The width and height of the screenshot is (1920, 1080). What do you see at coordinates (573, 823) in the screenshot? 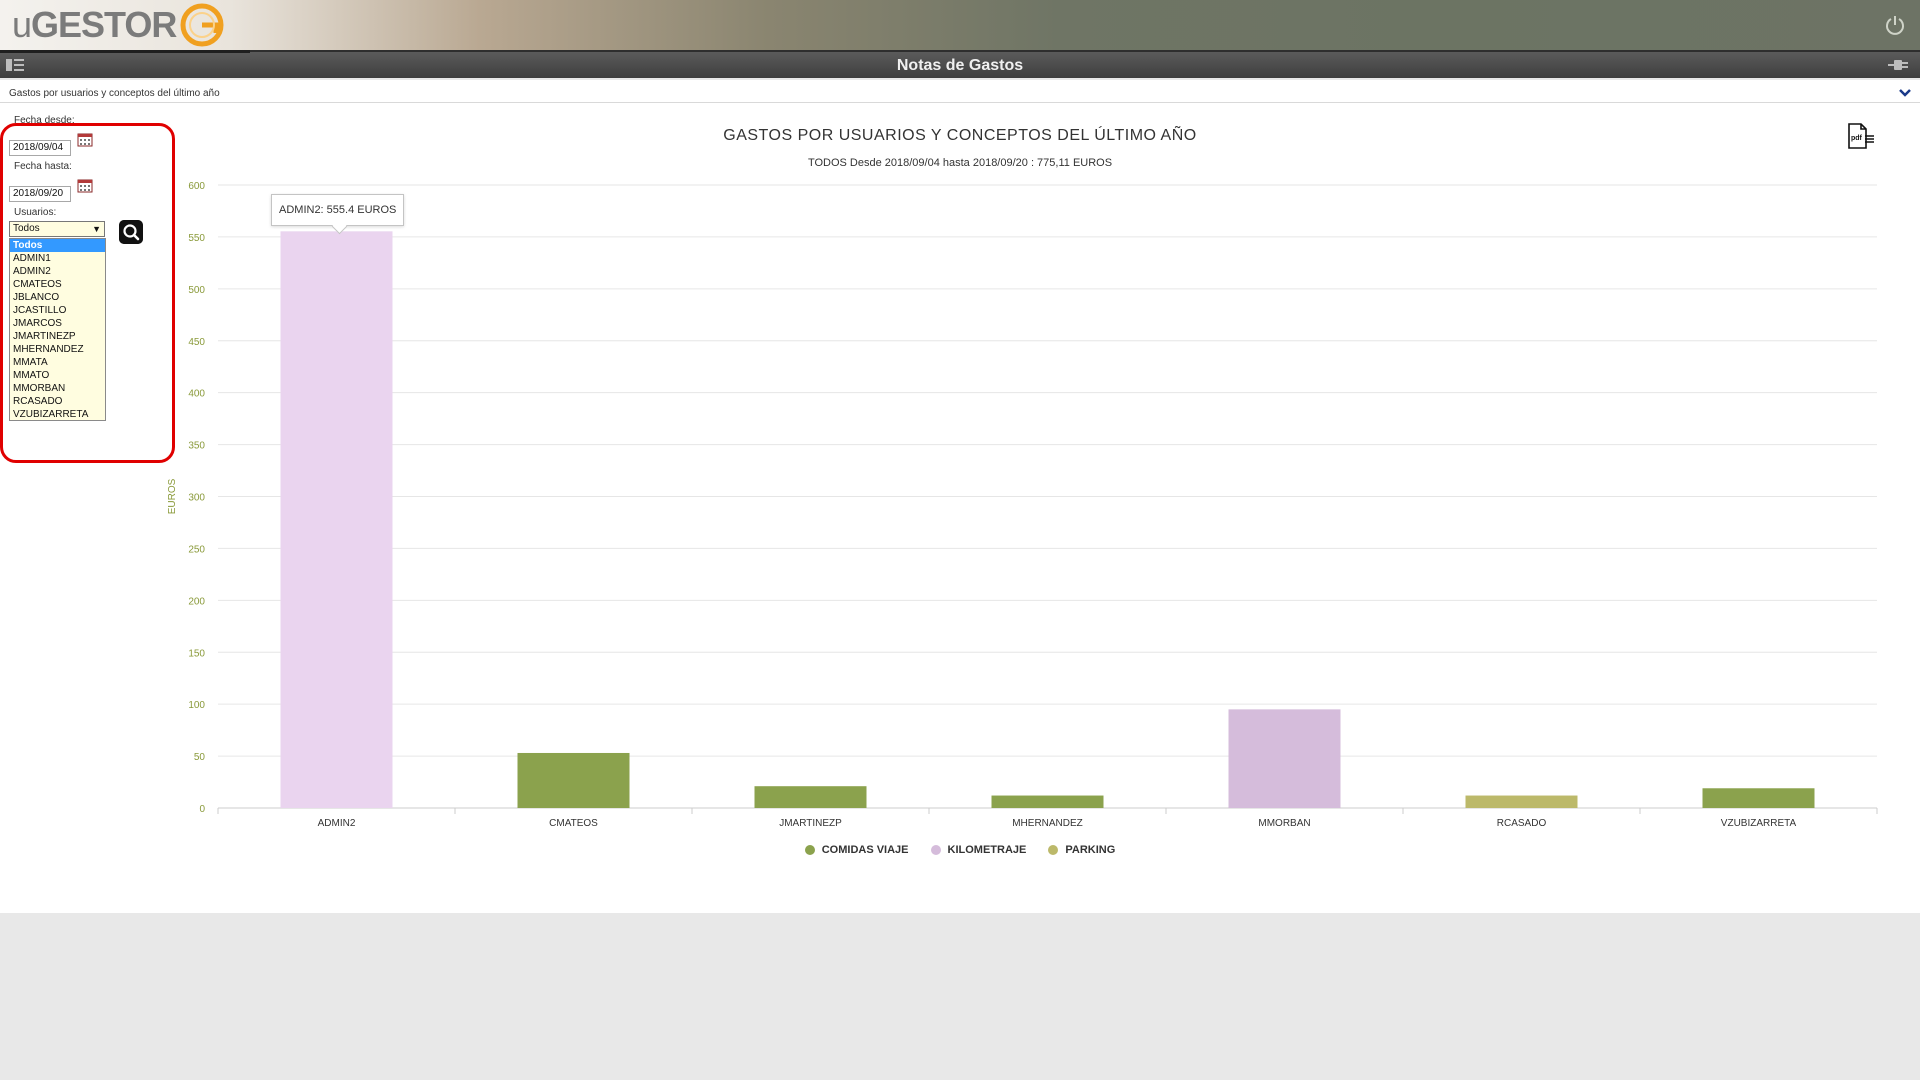
I see `x-tick-label: CMATEOS` at bounding box center [573, 823].